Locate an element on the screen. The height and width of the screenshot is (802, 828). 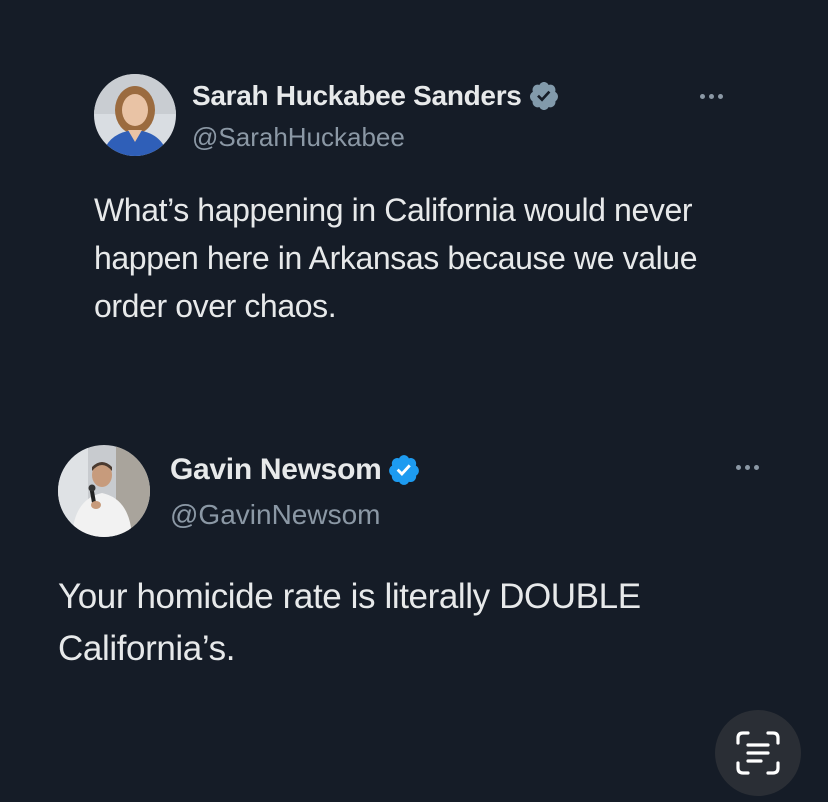
live-text-scan-icon is located at coordinates (758, 753).